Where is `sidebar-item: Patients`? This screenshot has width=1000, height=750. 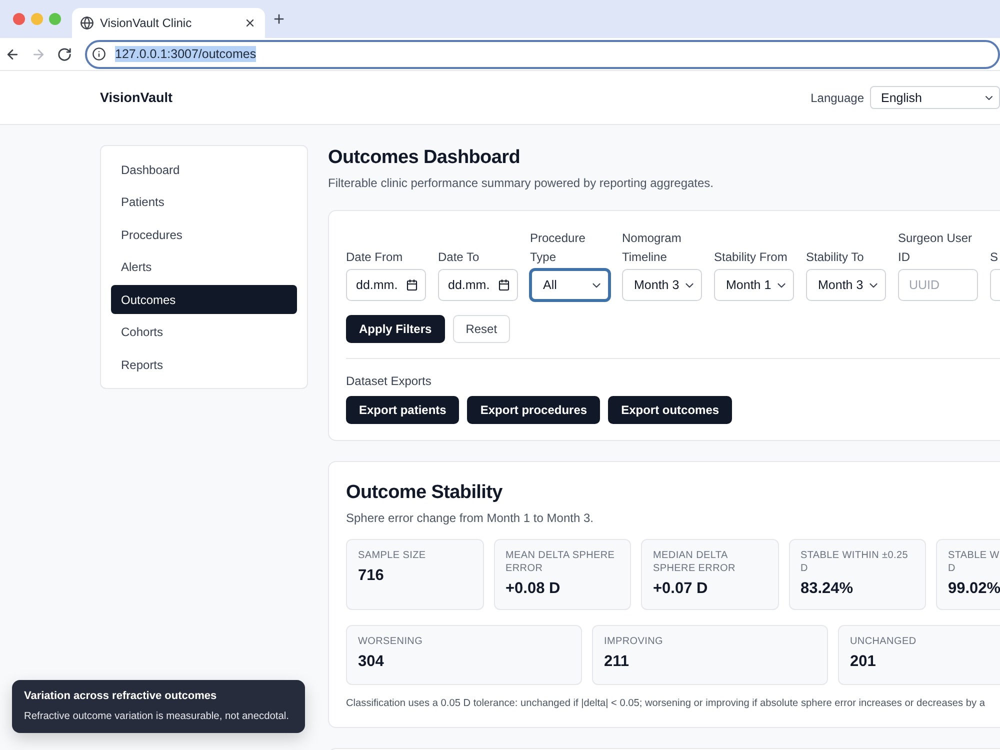
sidebar-item: Patients is located at coordinates (204, 202).